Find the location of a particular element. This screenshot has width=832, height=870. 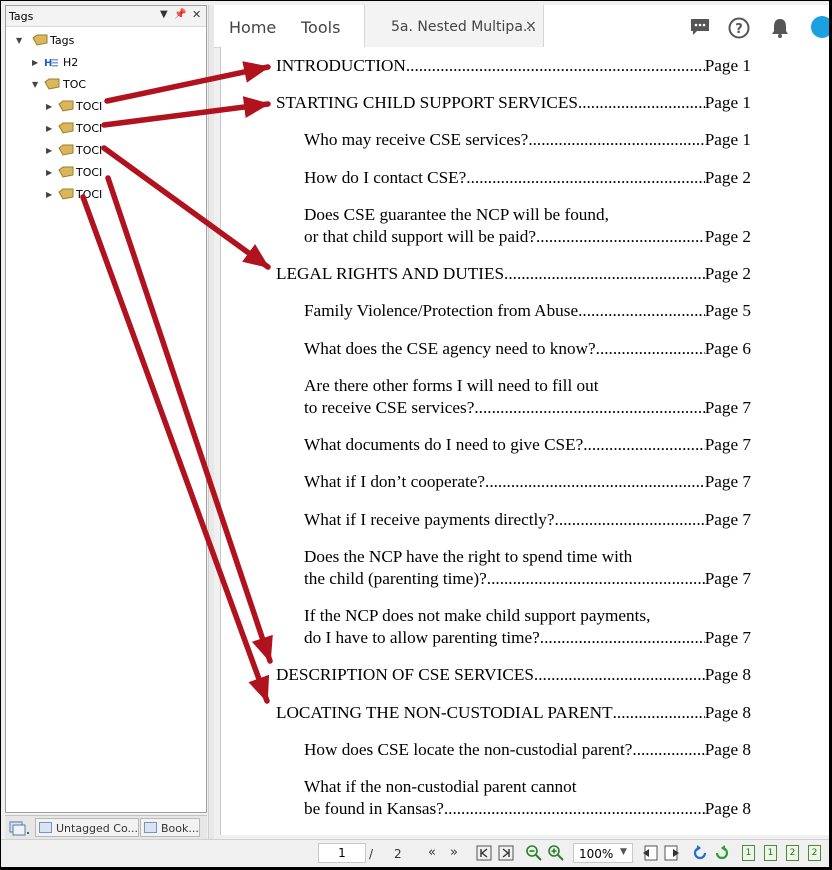

two-page-scroll-icon: 2 is located at coordinates (814, 853).